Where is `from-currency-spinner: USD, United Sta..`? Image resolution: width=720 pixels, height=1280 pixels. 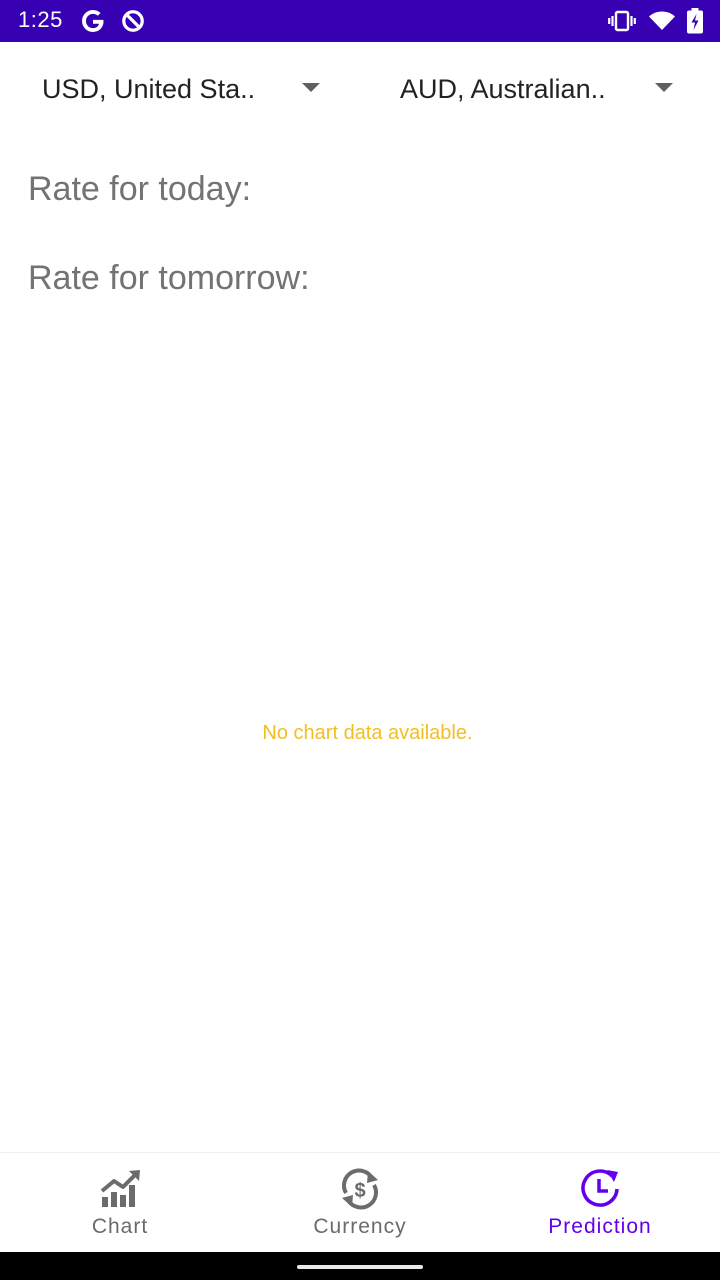 from-currency-spinner: USD, United Sta.. is located at coordinates (172, 90).